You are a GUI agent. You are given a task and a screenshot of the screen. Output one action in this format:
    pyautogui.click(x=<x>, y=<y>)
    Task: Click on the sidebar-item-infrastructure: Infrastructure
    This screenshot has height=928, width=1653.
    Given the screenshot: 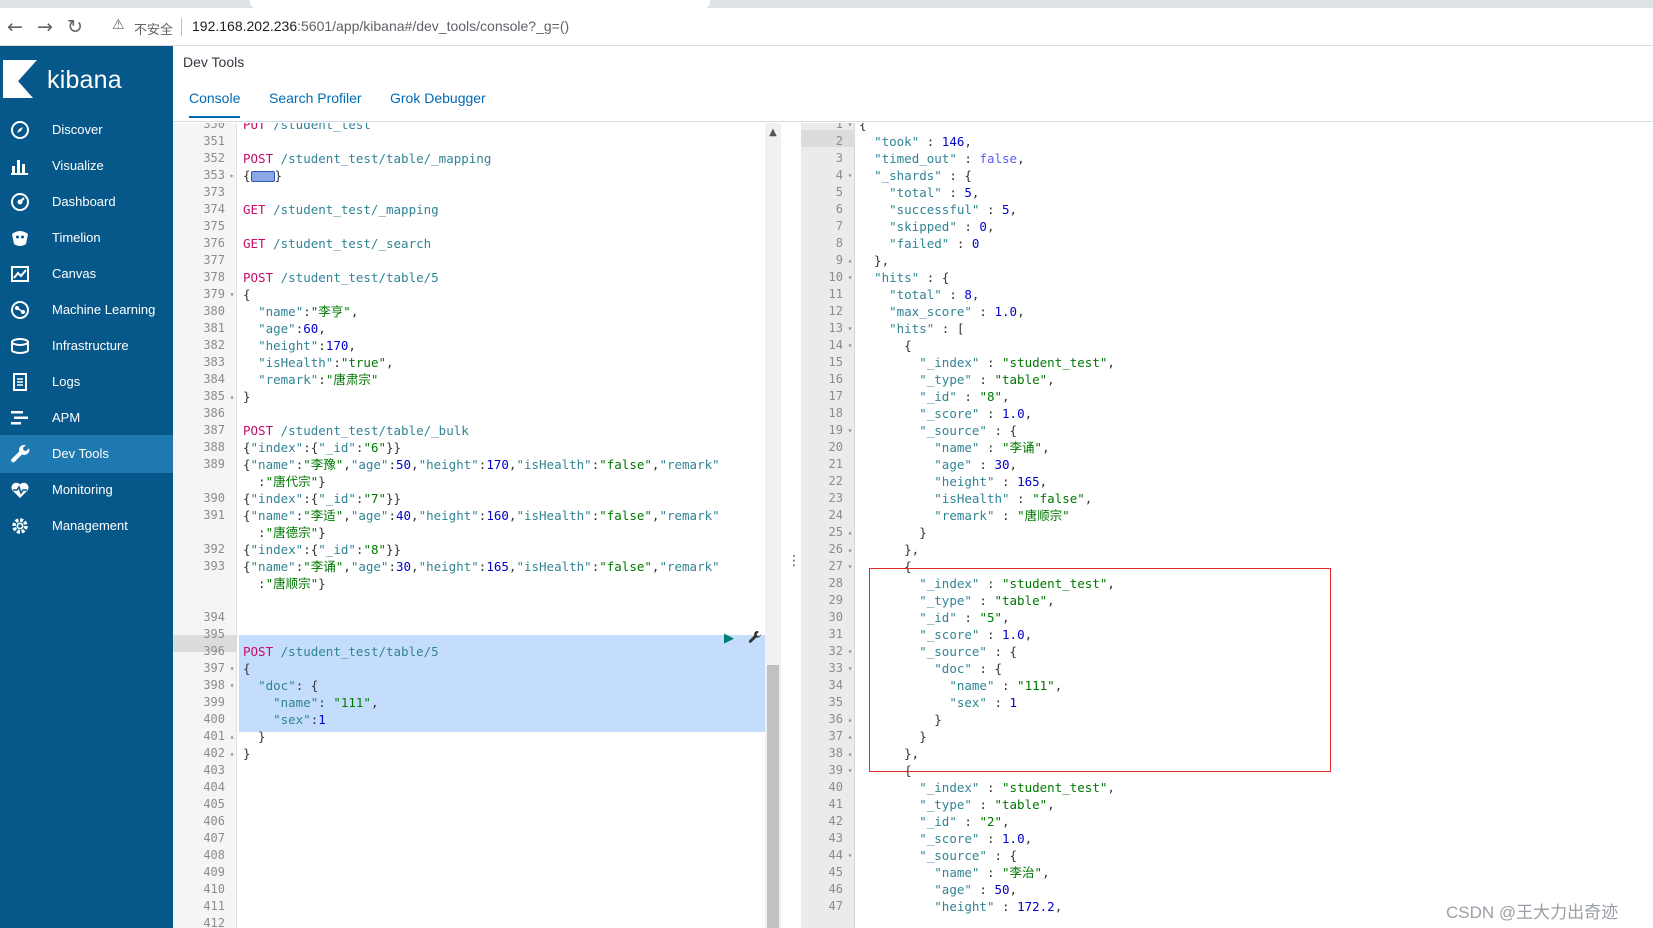 What is the action you would take?
    pyautogui.click(x=86, y=346)
    